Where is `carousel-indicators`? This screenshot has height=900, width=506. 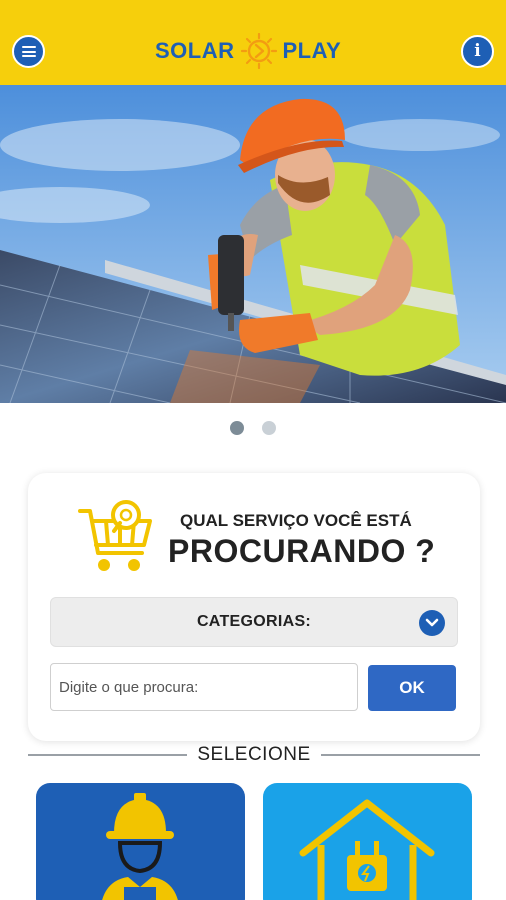
carousel-indicators is located at coordinates (253, 428).